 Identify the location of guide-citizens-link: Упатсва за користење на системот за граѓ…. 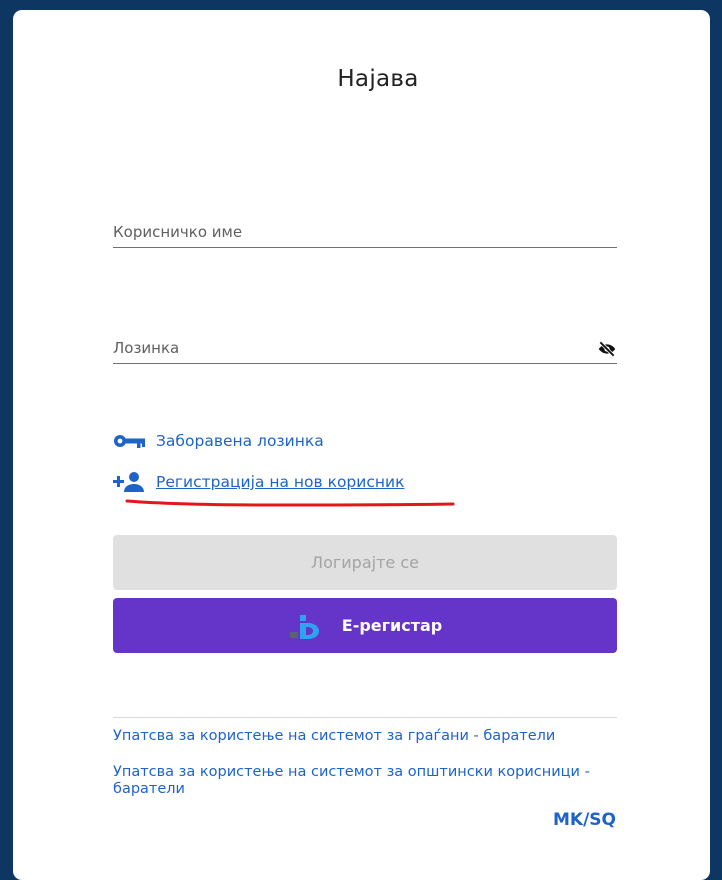
(365, 736).